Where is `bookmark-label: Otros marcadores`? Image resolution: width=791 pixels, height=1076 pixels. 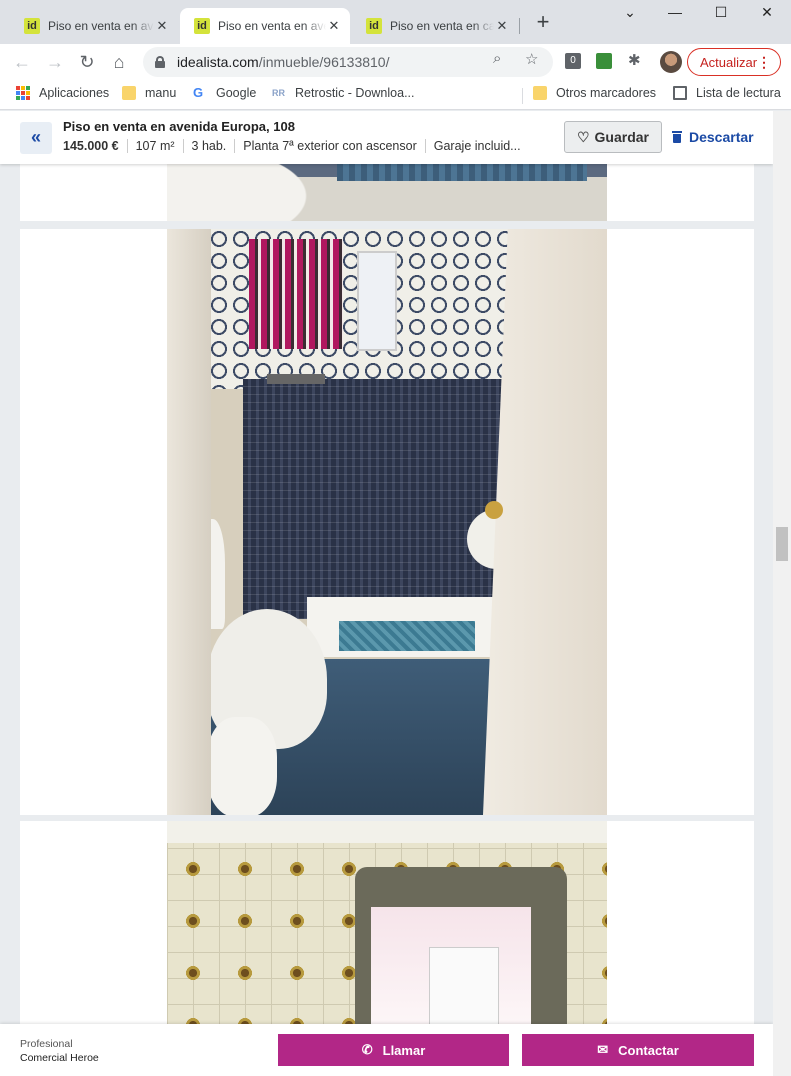 bookmark-label: Otros marcadores is located at coordinates (606, 93).